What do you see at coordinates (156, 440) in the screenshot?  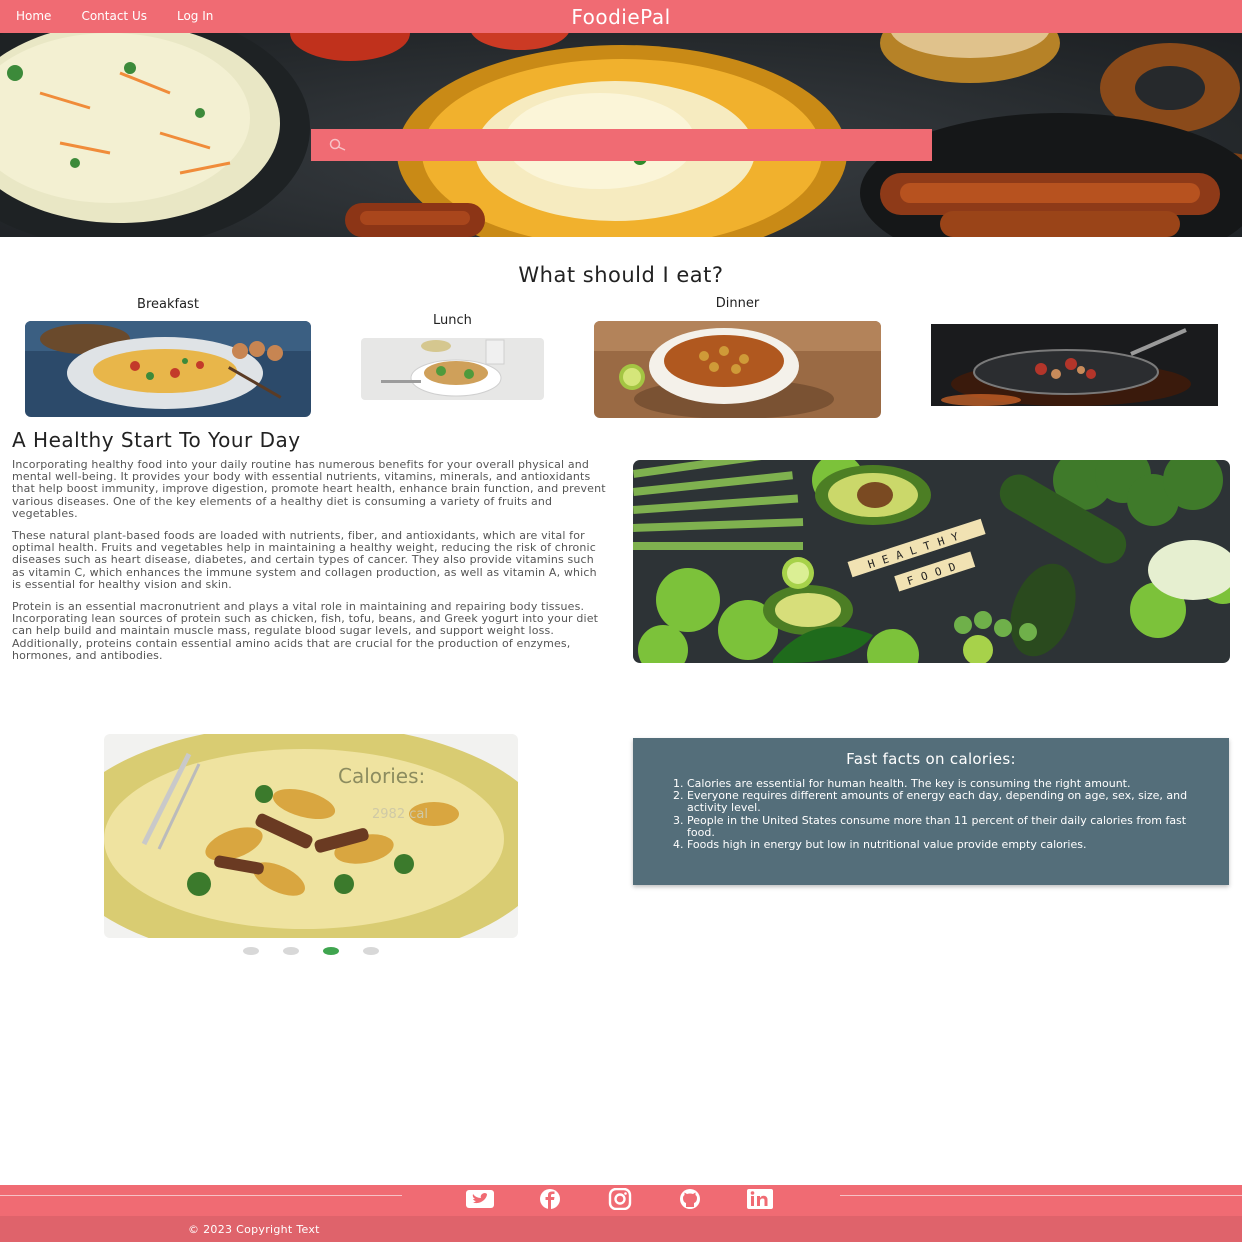 I see `healthy-section-title: A Healthy Start To Your Day` at bounding box center [156, 440].